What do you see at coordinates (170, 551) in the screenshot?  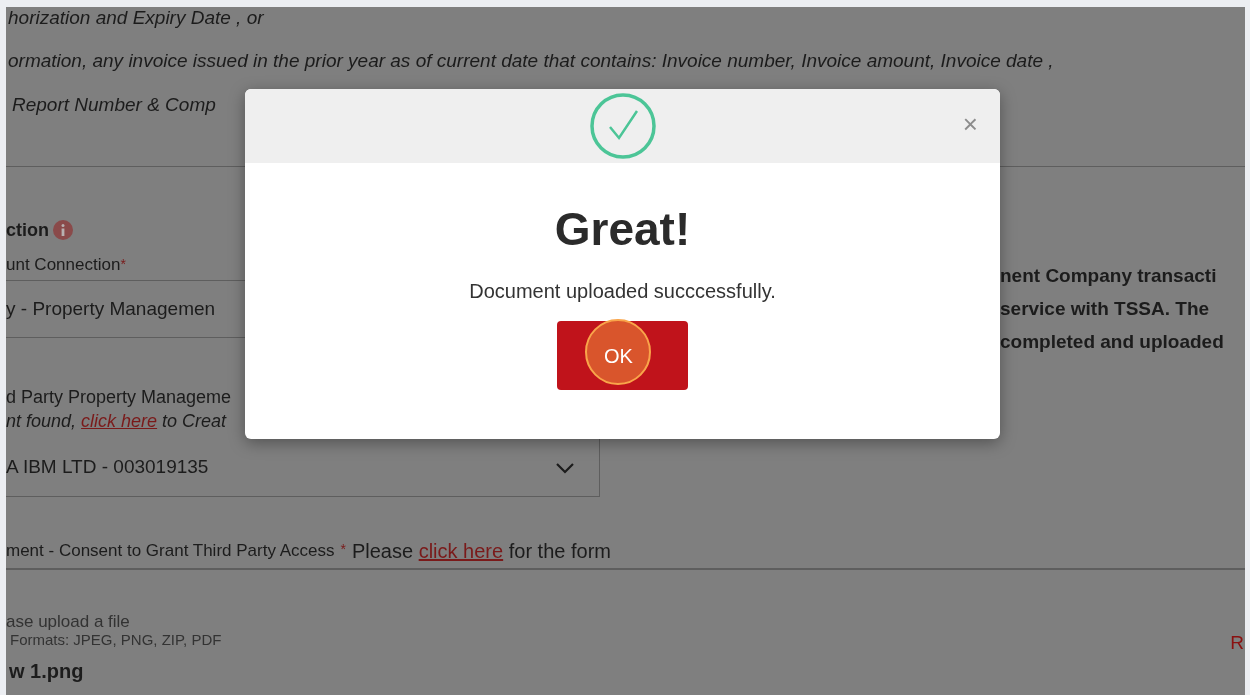 I see `field-label: ment - Consent to Grant Third Party Access` at bounding box center [170, 551].